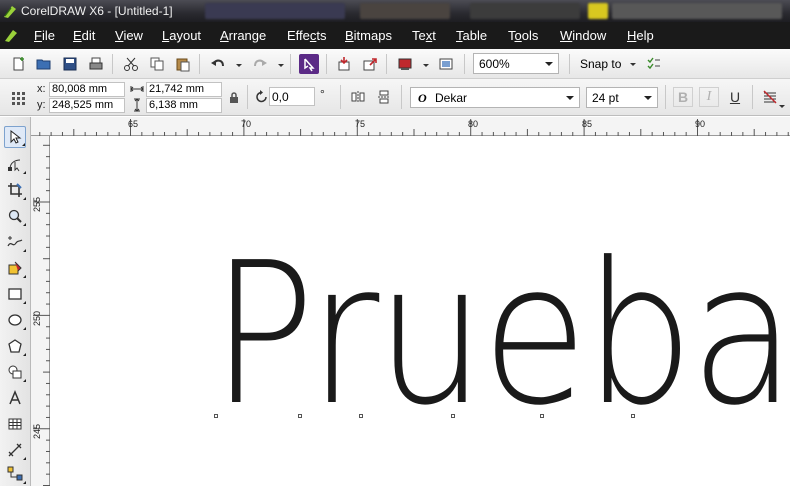 The height and width of the screenshot is (486, 790). I want to click on redo-icon, so click(260, 64).